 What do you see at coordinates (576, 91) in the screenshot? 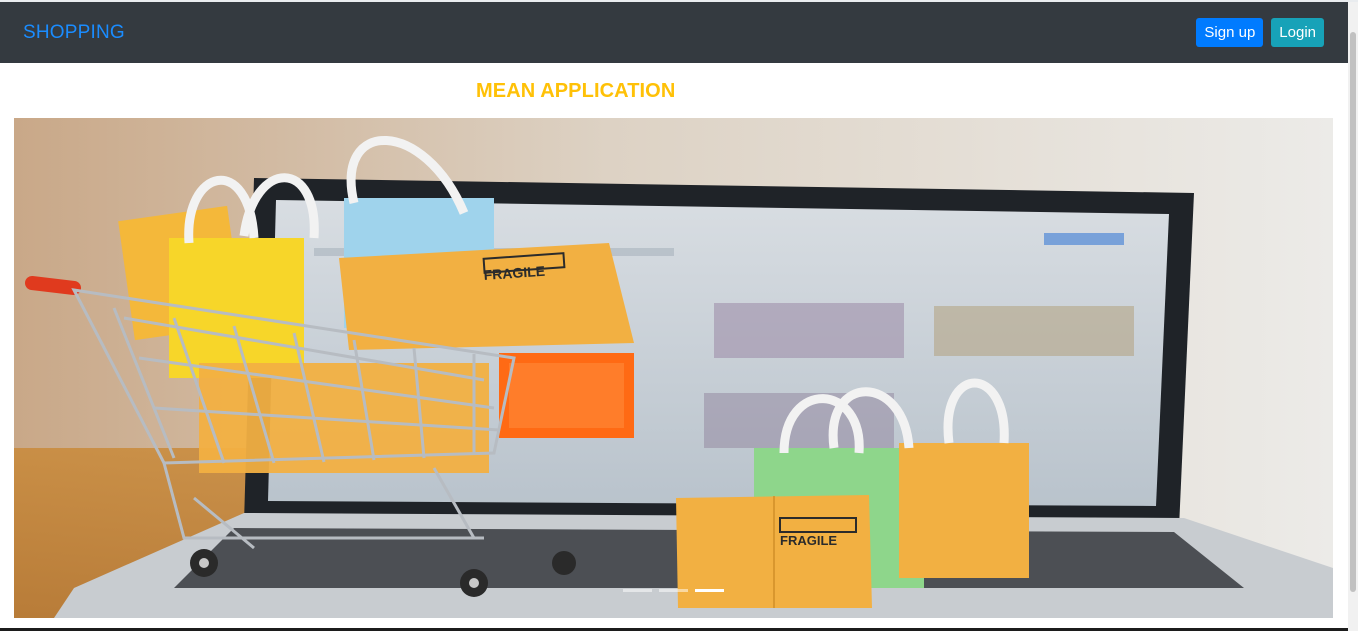
I see `page-heading: MEAN APPLICATION` at bounding box center [576, 91].